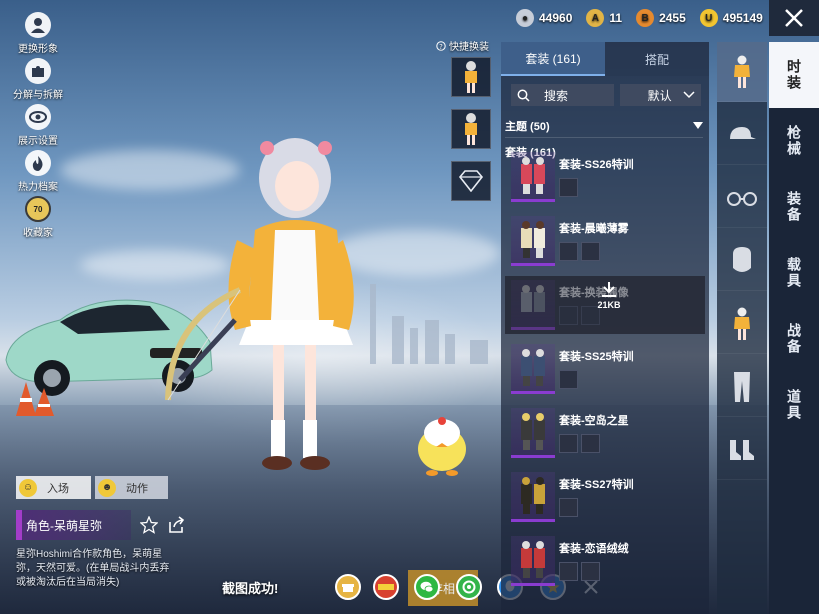 The image size is (819, 614). I want to click on eye-icon, so click(38, 117).